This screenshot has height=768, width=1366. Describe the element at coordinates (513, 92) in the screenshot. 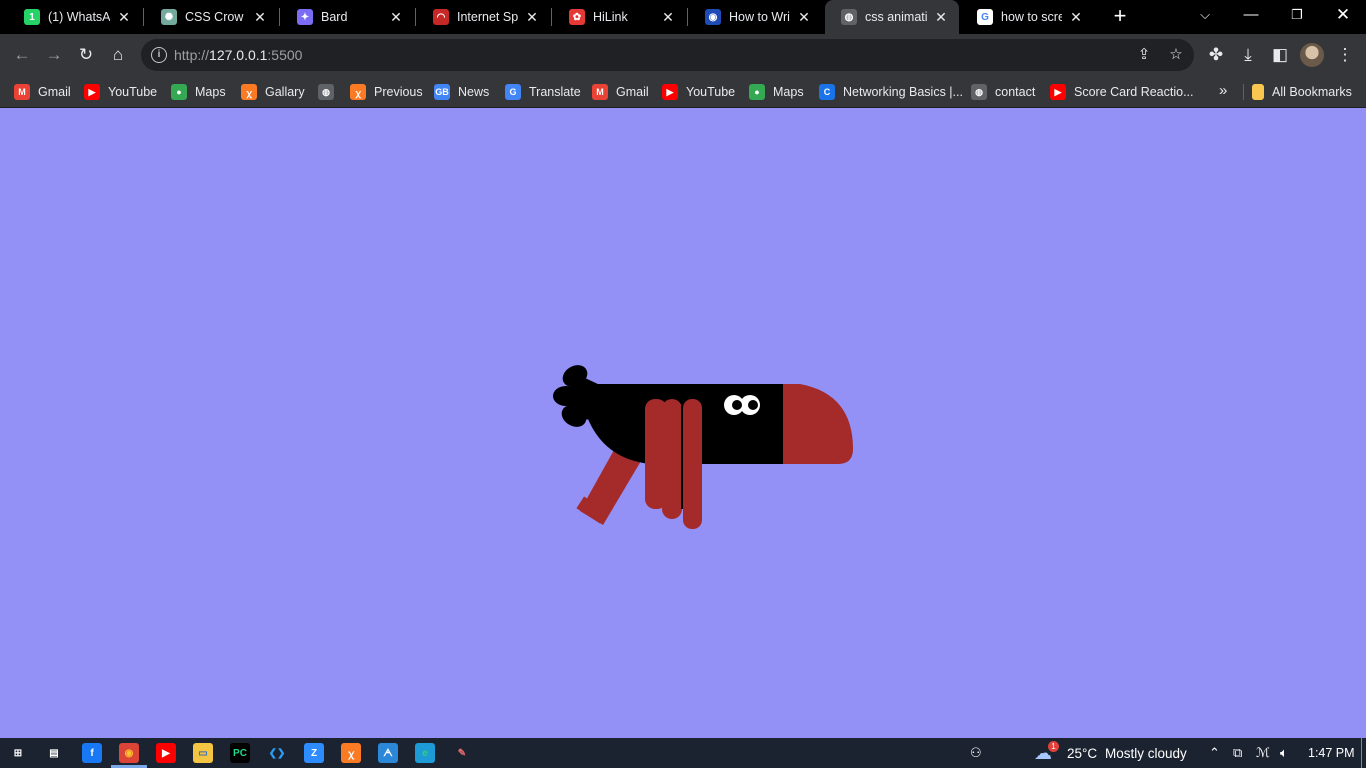

I see `google-translate-icon: G` at that location.